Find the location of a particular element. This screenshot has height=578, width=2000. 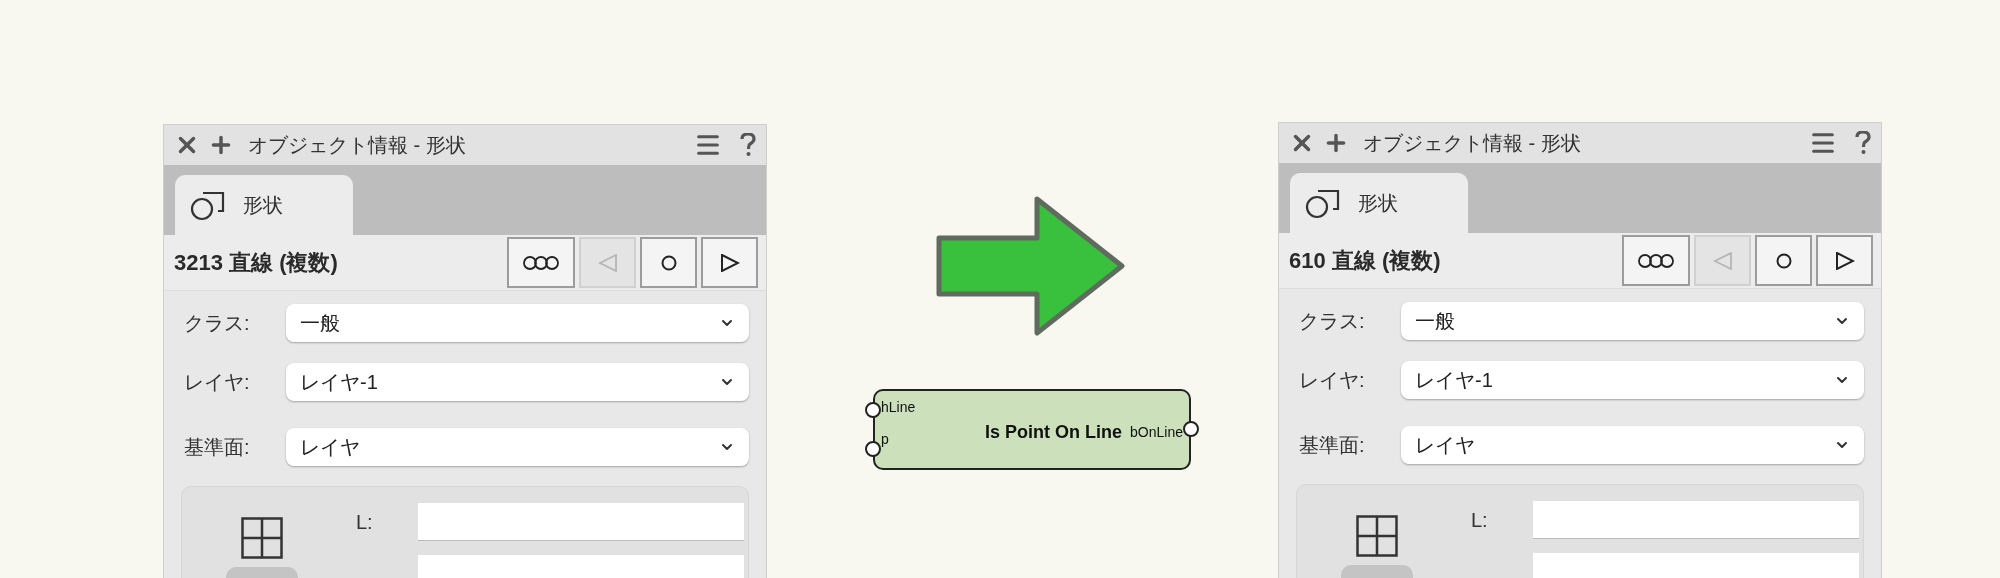

output-port-label: bOnLine is located at coordinates (1156, 432).